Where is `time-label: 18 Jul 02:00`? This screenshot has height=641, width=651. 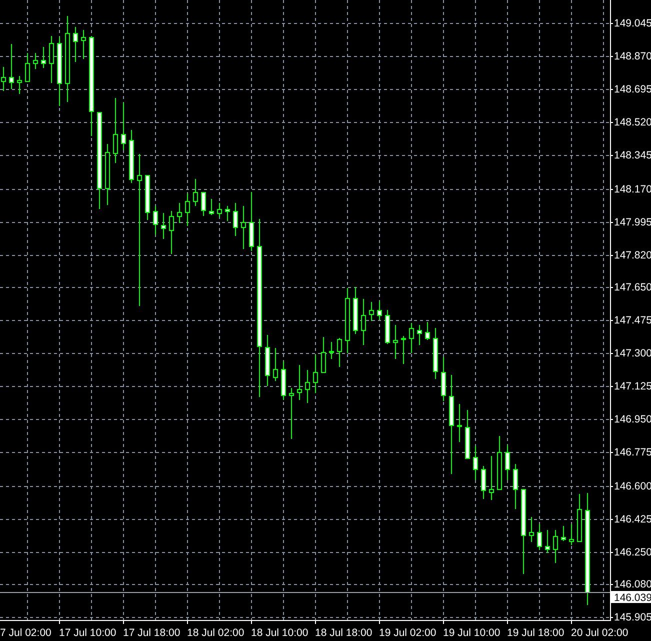 time-label: 18 Jul 02:00 is located at coordinates (215, 633).